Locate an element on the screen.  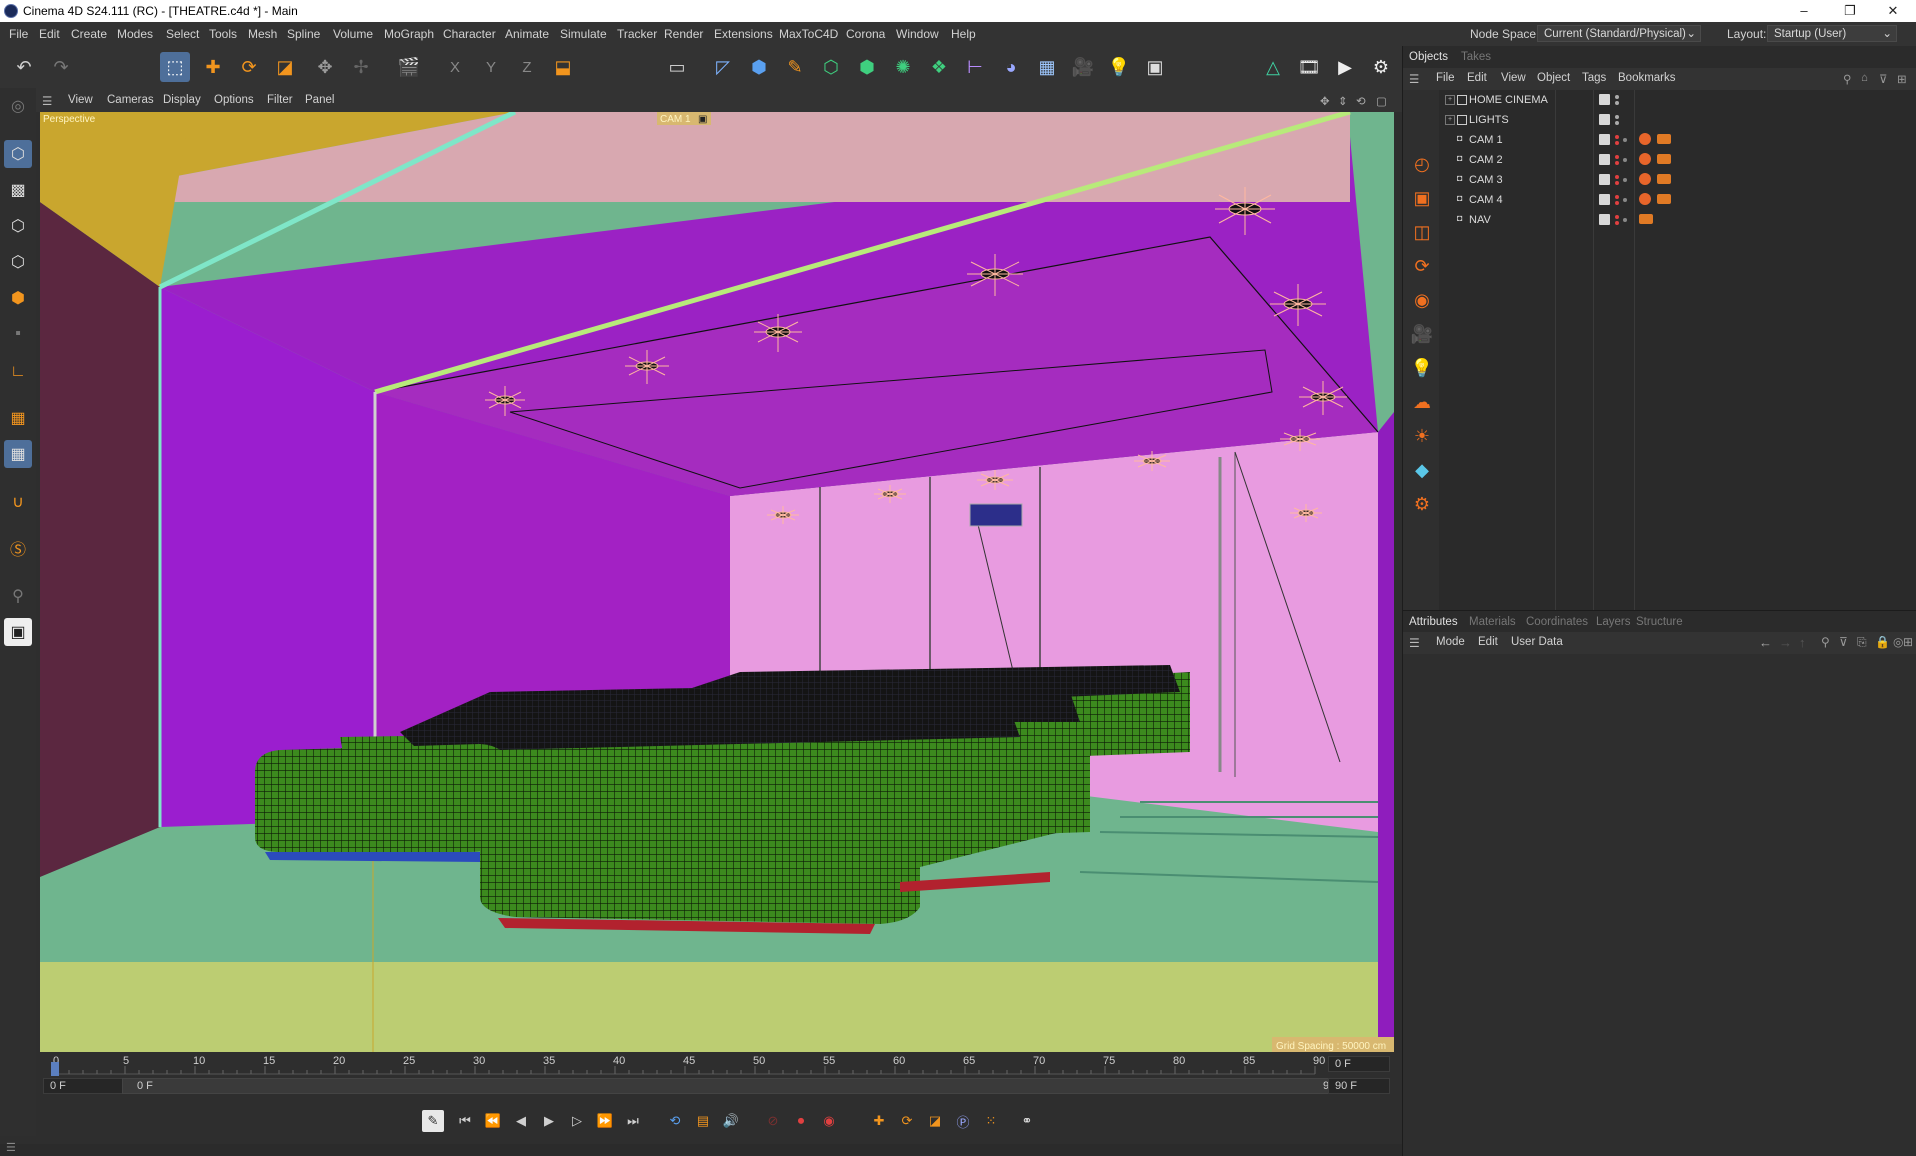
floor-icon: ▦ is located at coordinates (1047, 67).